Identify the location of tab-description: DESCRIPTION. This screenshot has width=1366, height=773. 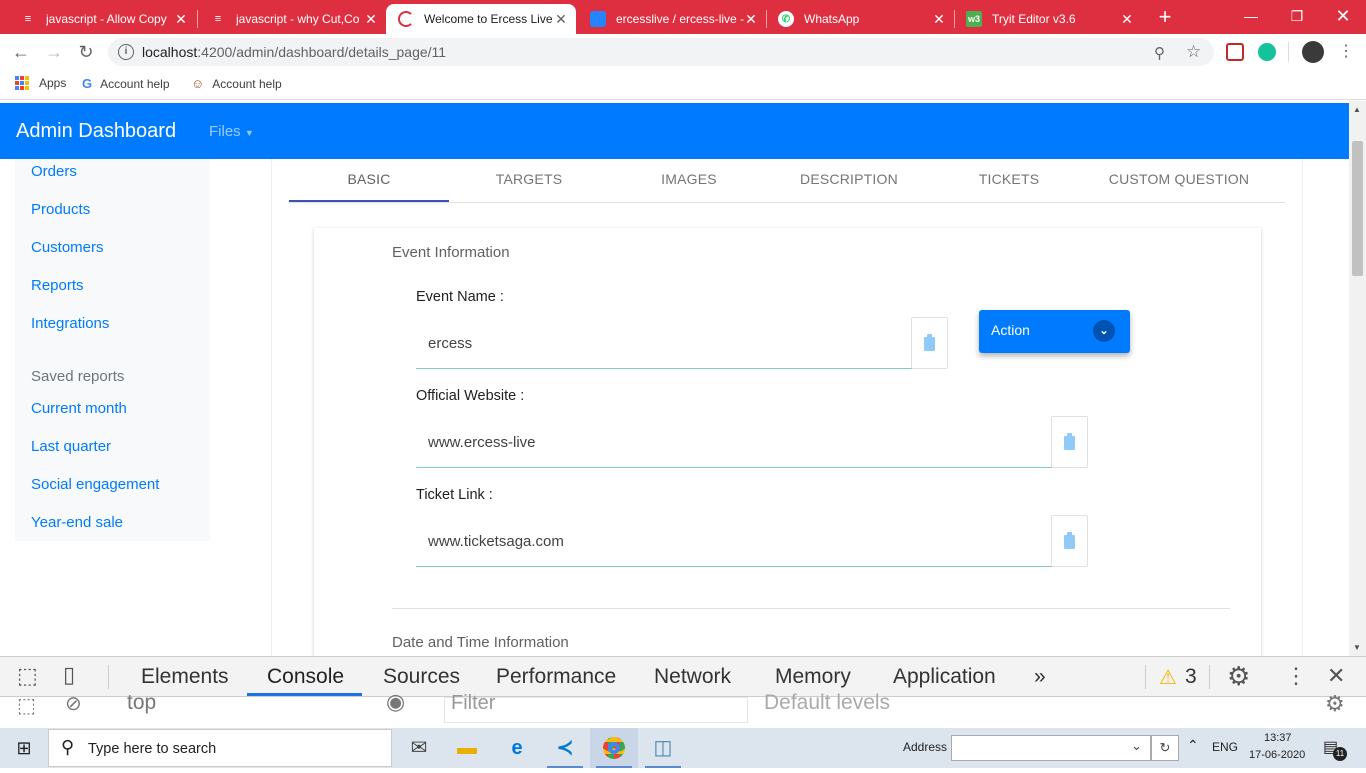
(849, 179).